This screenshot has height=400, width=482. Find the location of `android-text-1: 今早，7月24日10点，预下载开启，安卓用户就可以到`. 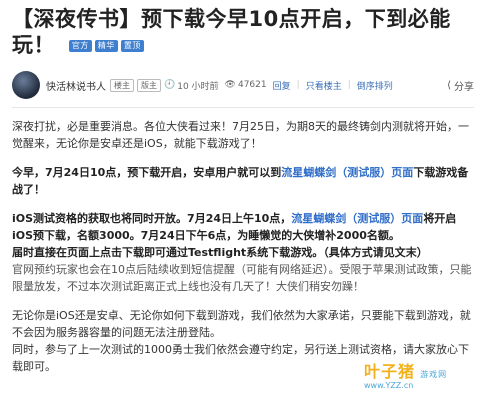

android-text-1: 今早，7月24日10点，预下载开启，安卓用户就可以到 is located at coordinates (147, 172).